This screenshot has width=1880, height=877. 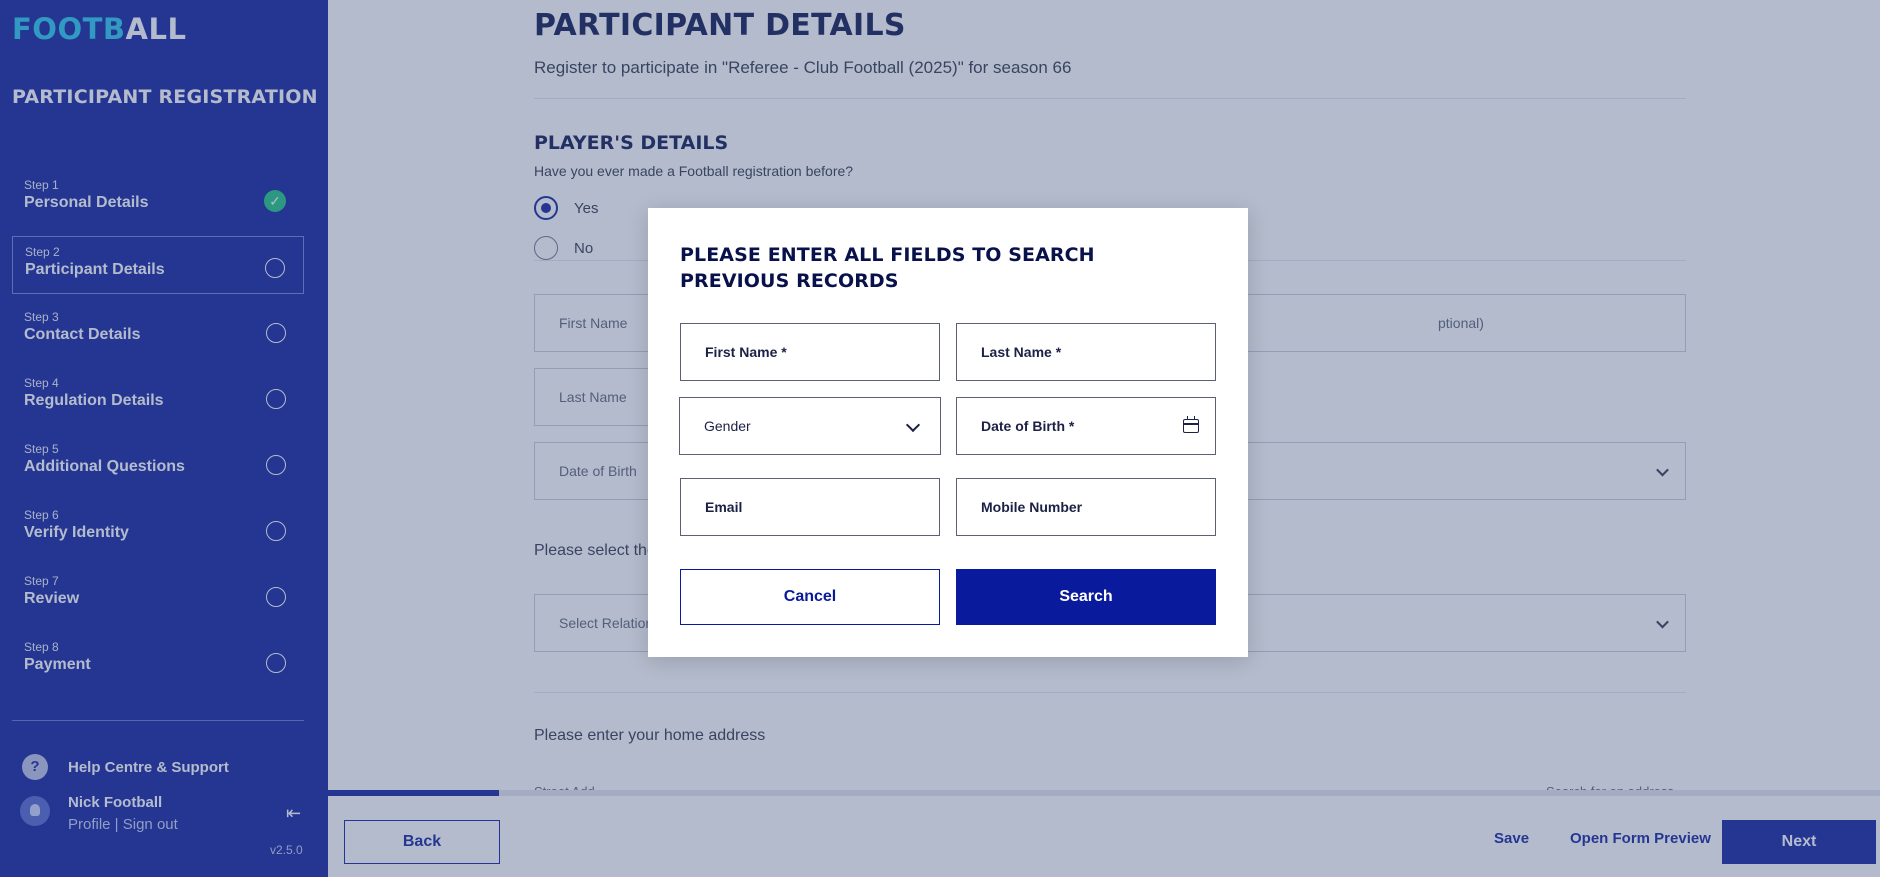 I want to click on search-button: Search, so click(x=1086, y=597).